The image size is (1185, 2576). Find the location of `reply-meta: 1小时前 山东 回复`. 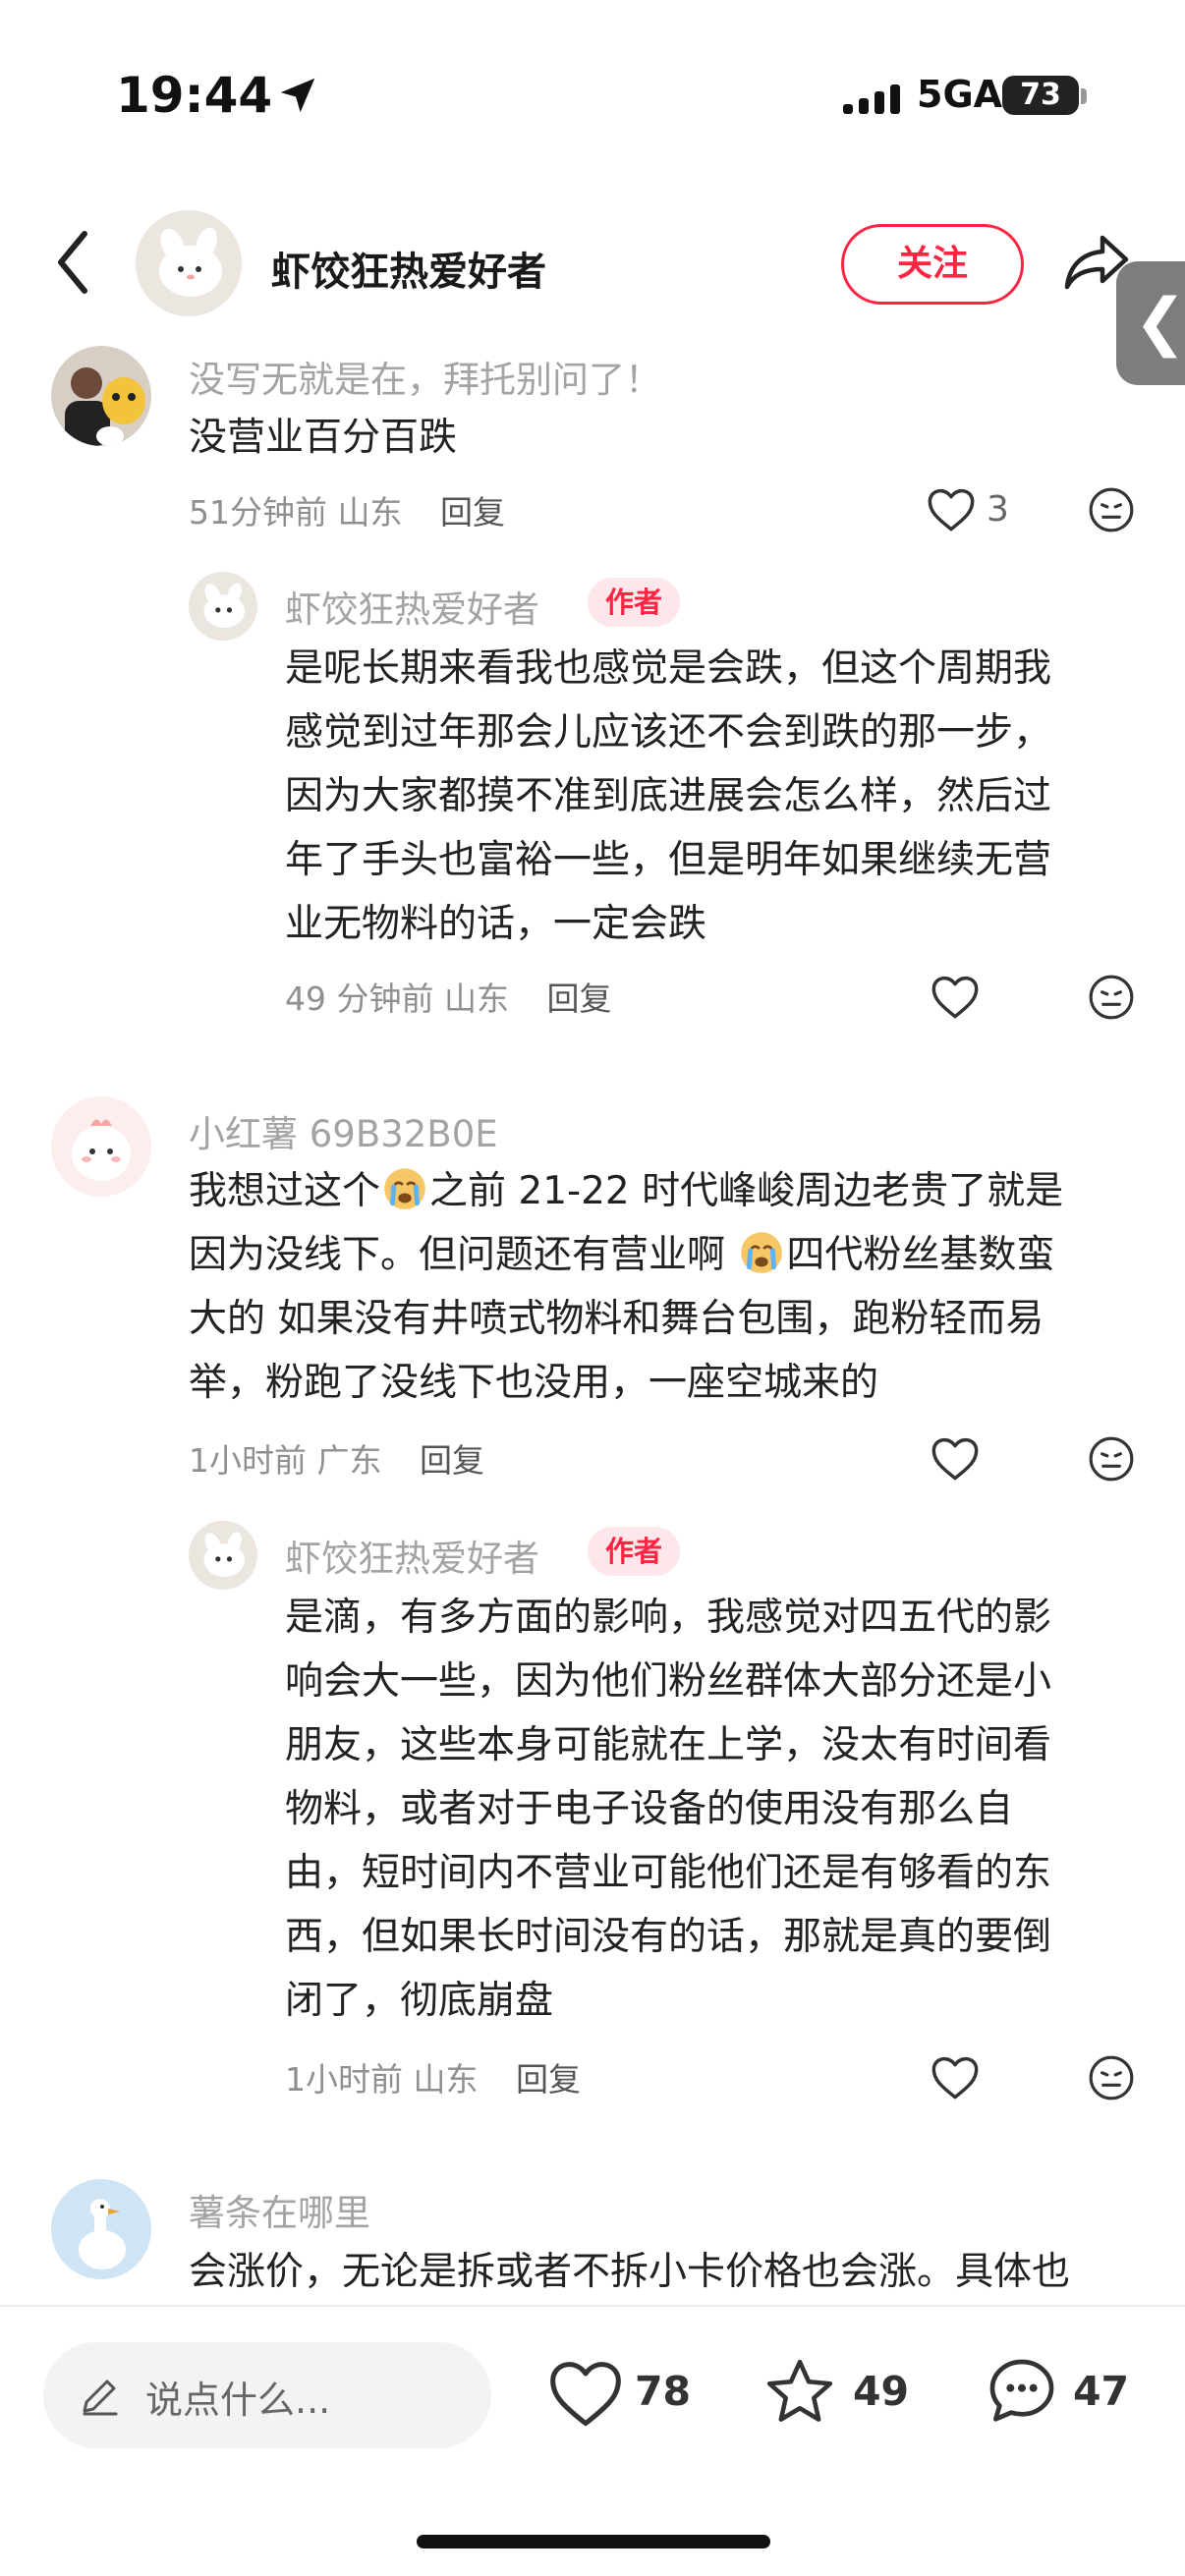

reply-meta: 1小时前 山东 回复 is located at coordinates (433, 2076).